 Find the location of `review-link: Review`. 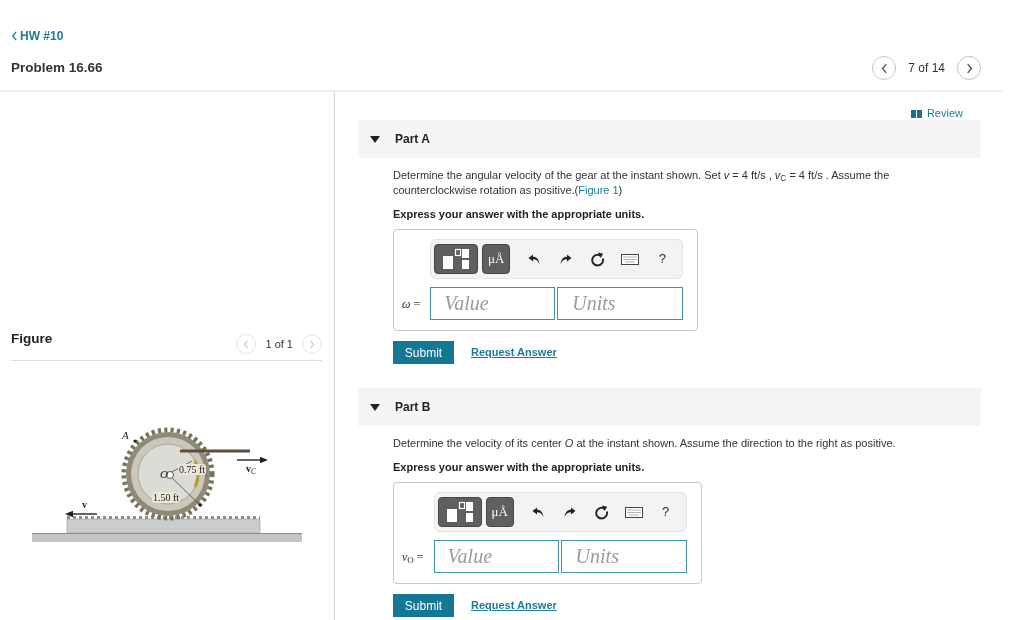

review-link: Review is located at coordinates (936, 113).